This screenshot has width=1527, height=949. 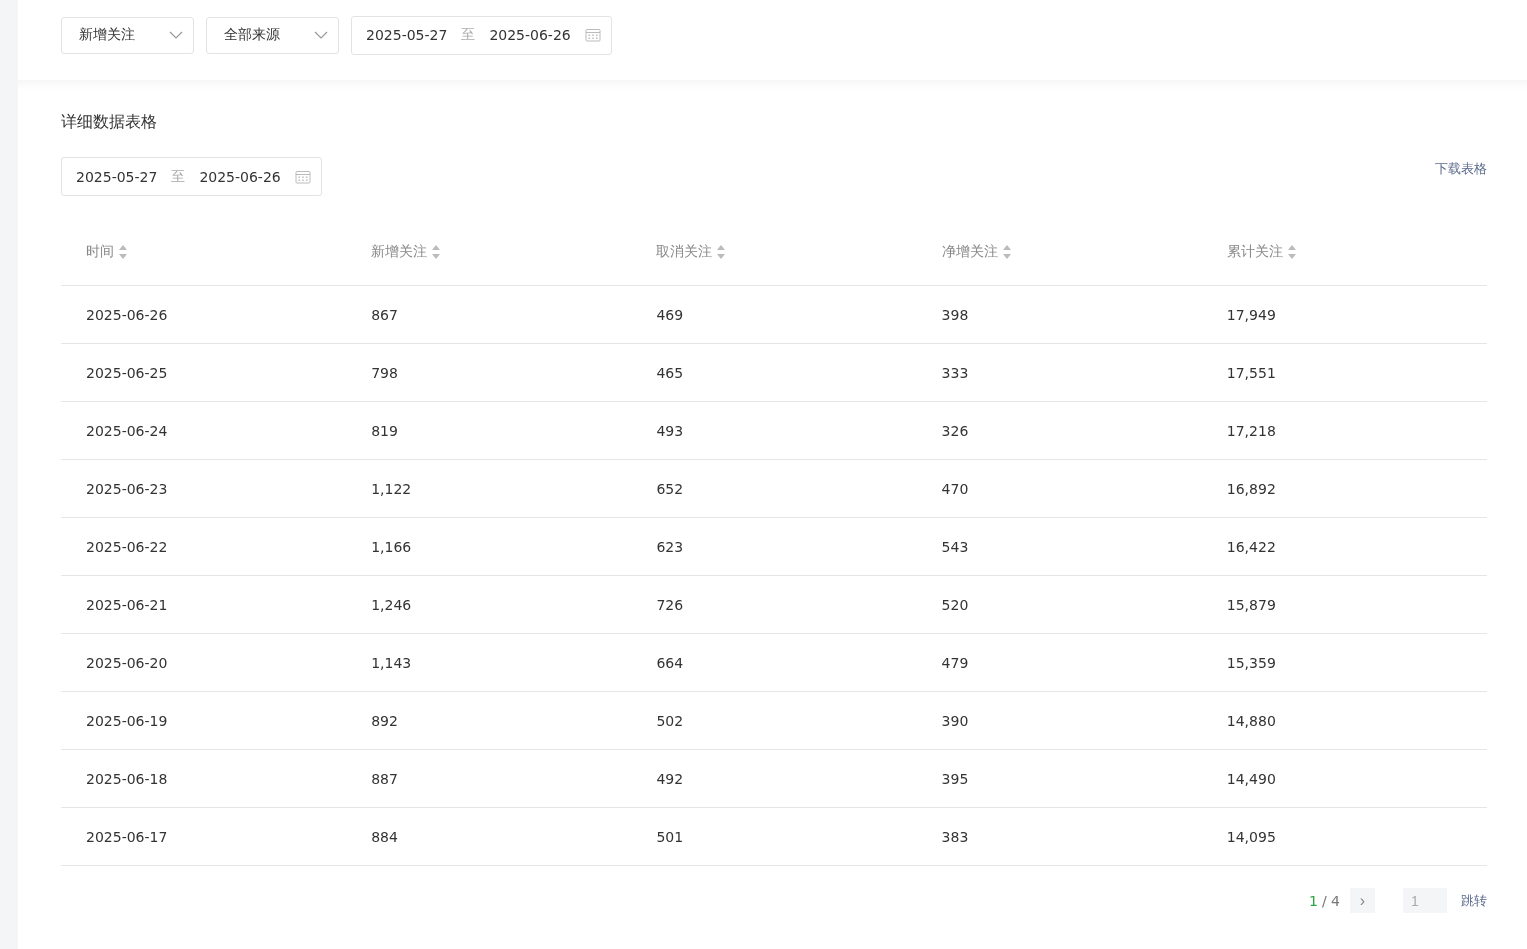 I want to click on metric-select: 新增关注, so click(x=127, y=35).